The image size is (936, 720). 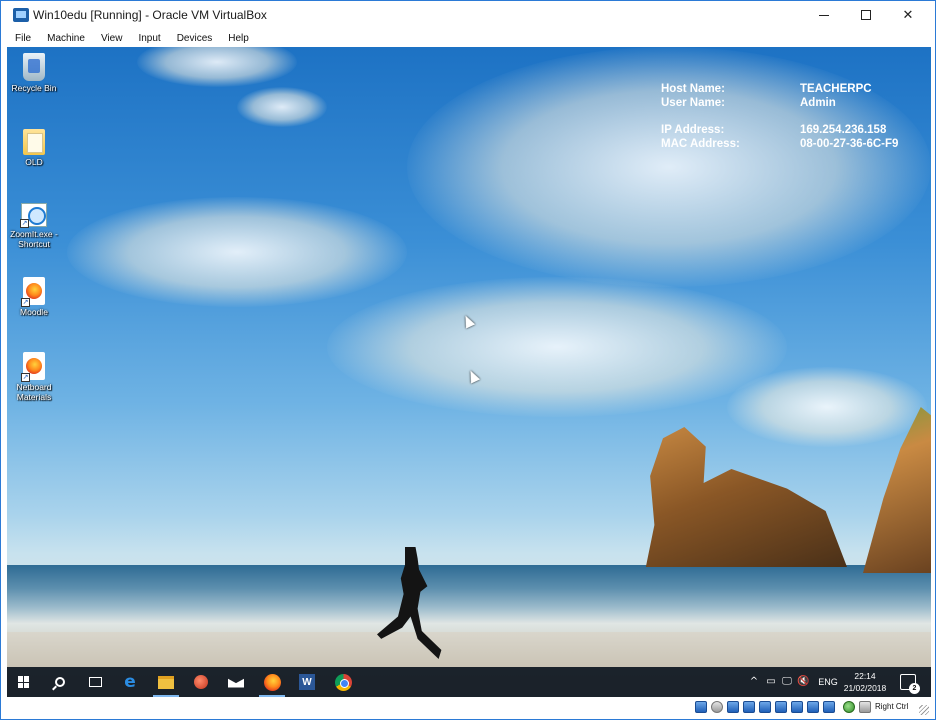 I want to click on taskbar-file-explorer, so click(x=166, y=682).